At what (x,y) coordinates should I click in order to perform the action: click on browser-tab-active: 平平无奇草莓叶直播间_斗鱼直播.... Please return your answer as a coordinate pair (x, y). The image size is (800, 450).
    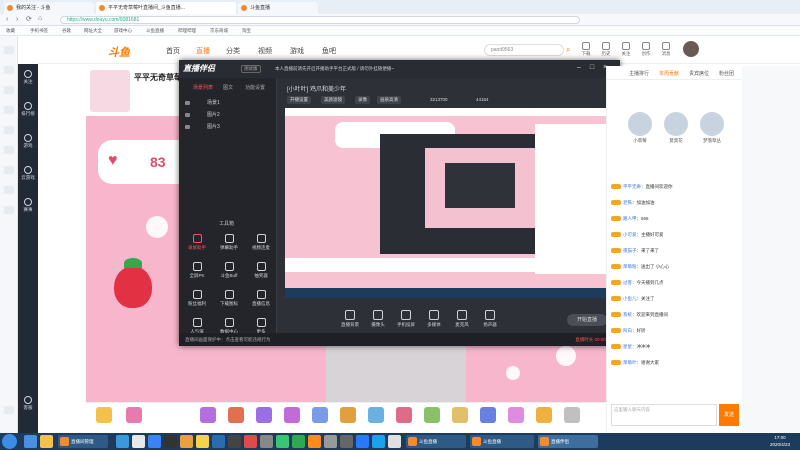
    Looking at the image, I should click on (166, 8).